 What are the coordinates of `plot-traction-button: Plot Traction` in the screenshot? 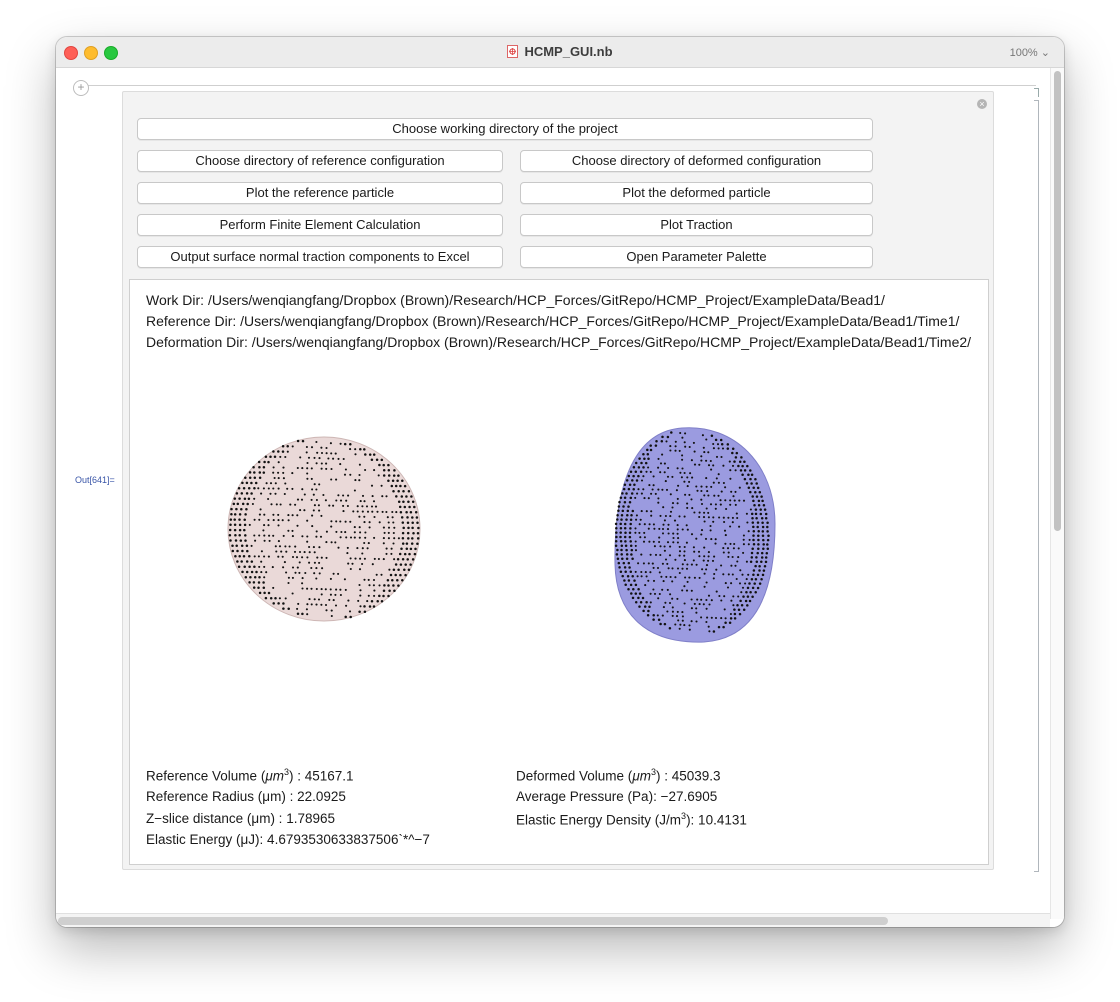 It's located at (696, 225).